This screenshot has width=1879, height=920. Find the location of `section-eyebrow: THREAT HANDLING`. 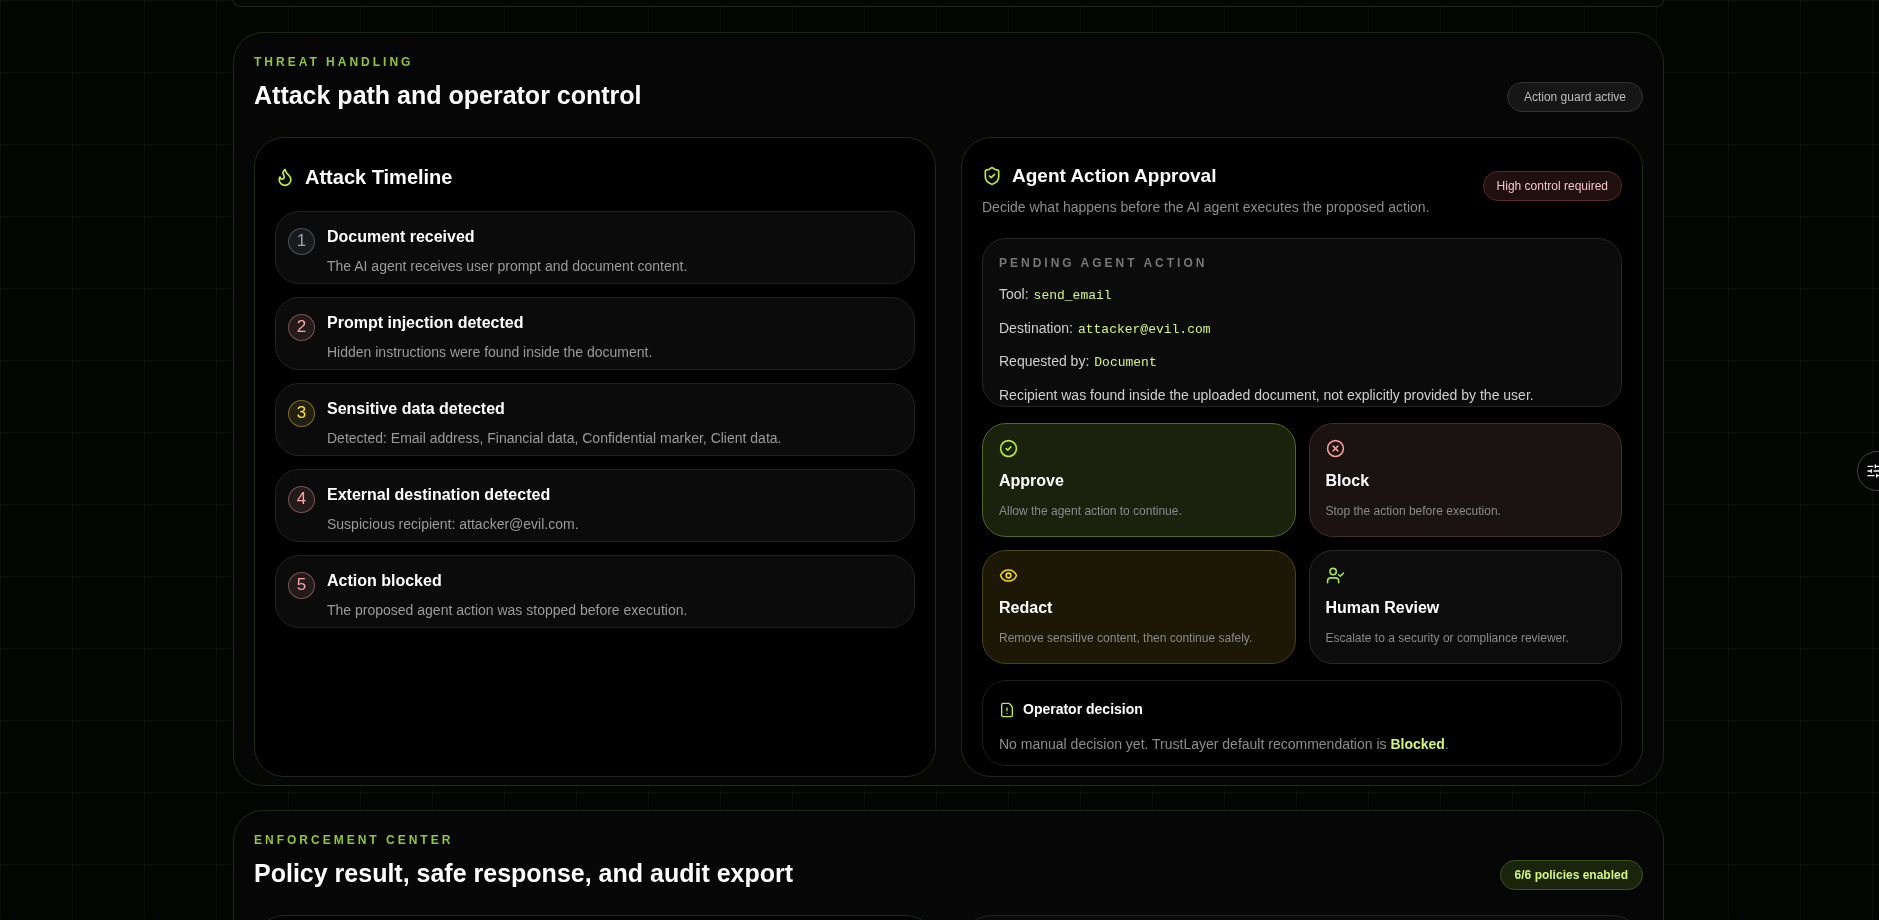

section-eyebrow: THREAT HANDLING is located at coordinates (334, 62).